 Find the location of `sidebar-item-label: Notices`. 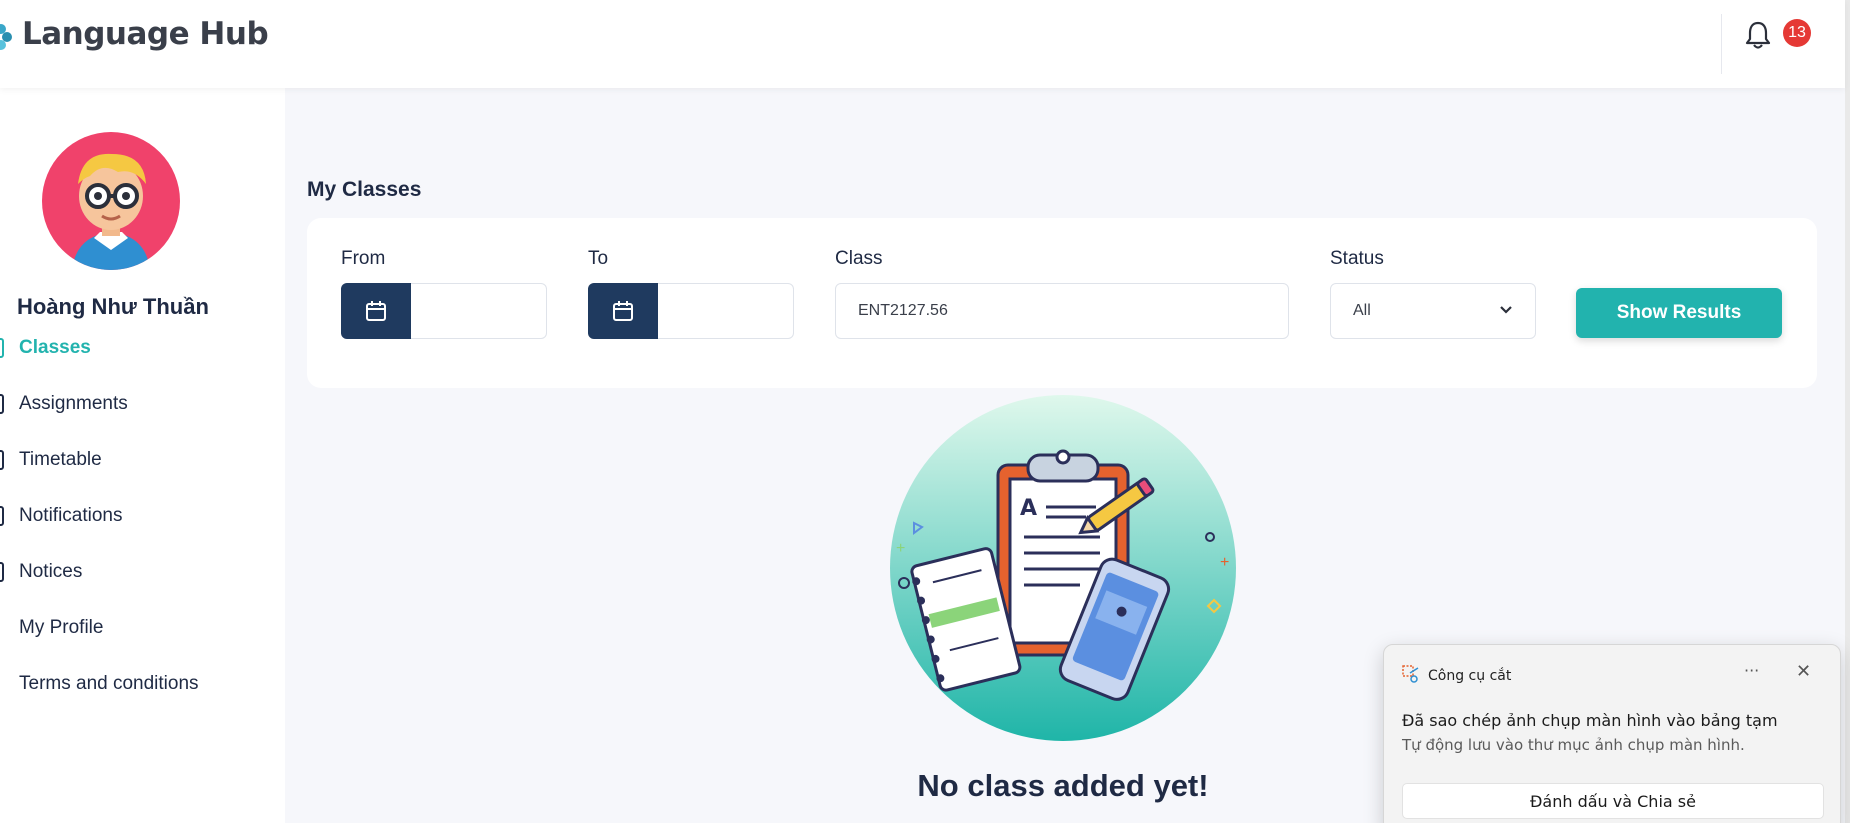

sidebar-item-label: Notices is located at coordinates (51, 571).